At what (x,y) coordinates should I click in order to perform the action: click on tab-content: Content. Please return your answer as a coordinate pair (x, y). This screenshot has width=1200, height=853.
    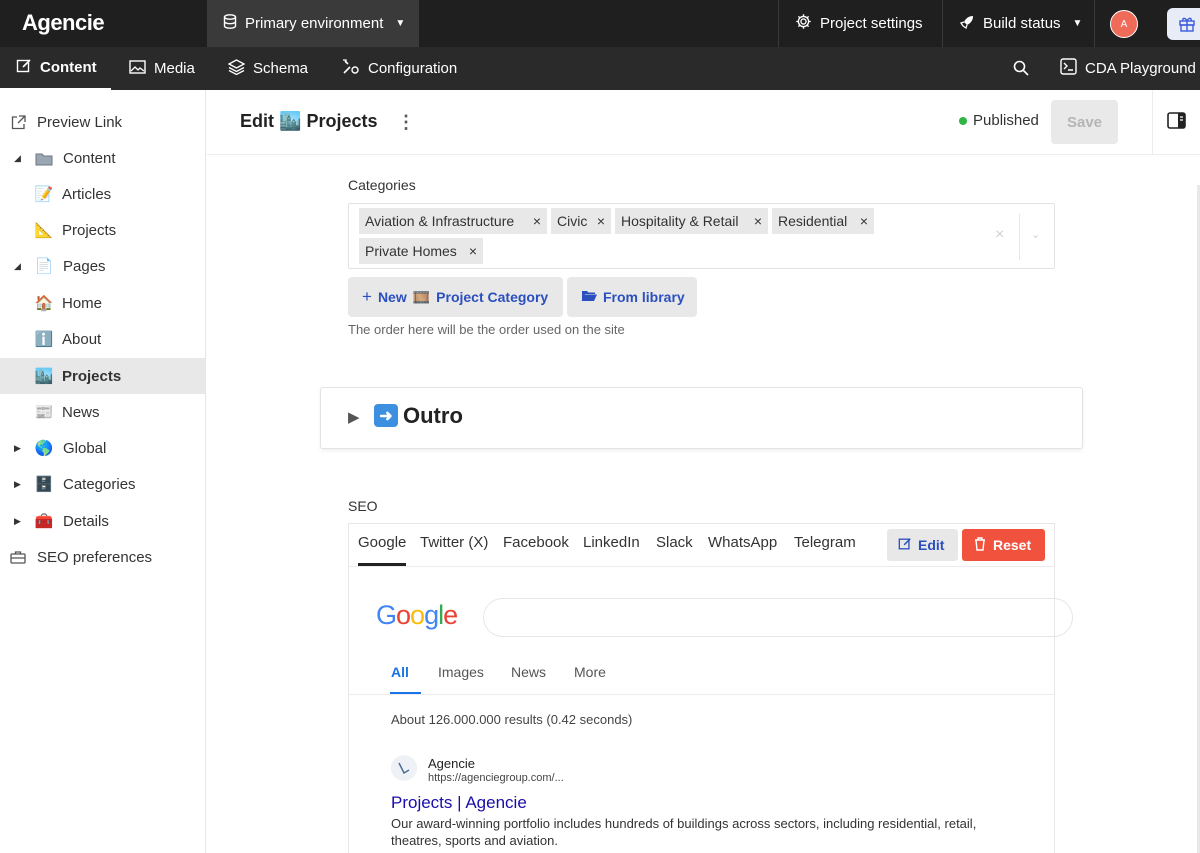
    Looking at the image, I should click on (55, 68).